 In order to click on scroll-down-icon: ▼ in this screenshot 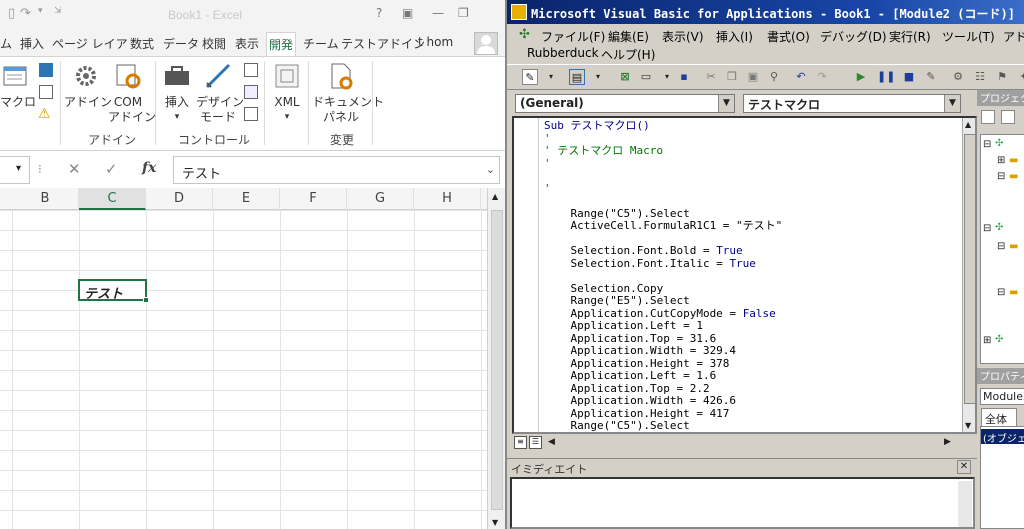, I will do `click(495, 522)`.